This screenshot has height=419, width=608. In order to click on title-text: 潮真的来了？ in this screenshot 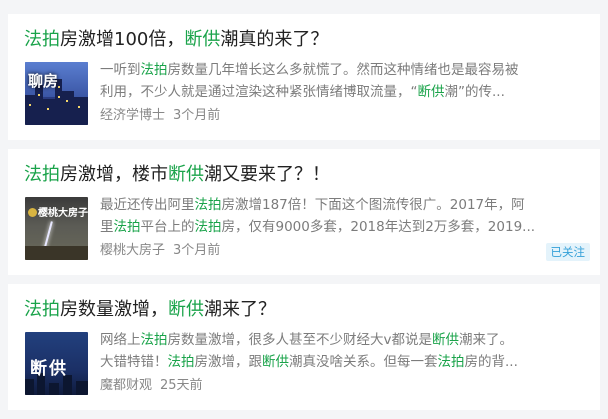, I will do `click(274, 39)`.